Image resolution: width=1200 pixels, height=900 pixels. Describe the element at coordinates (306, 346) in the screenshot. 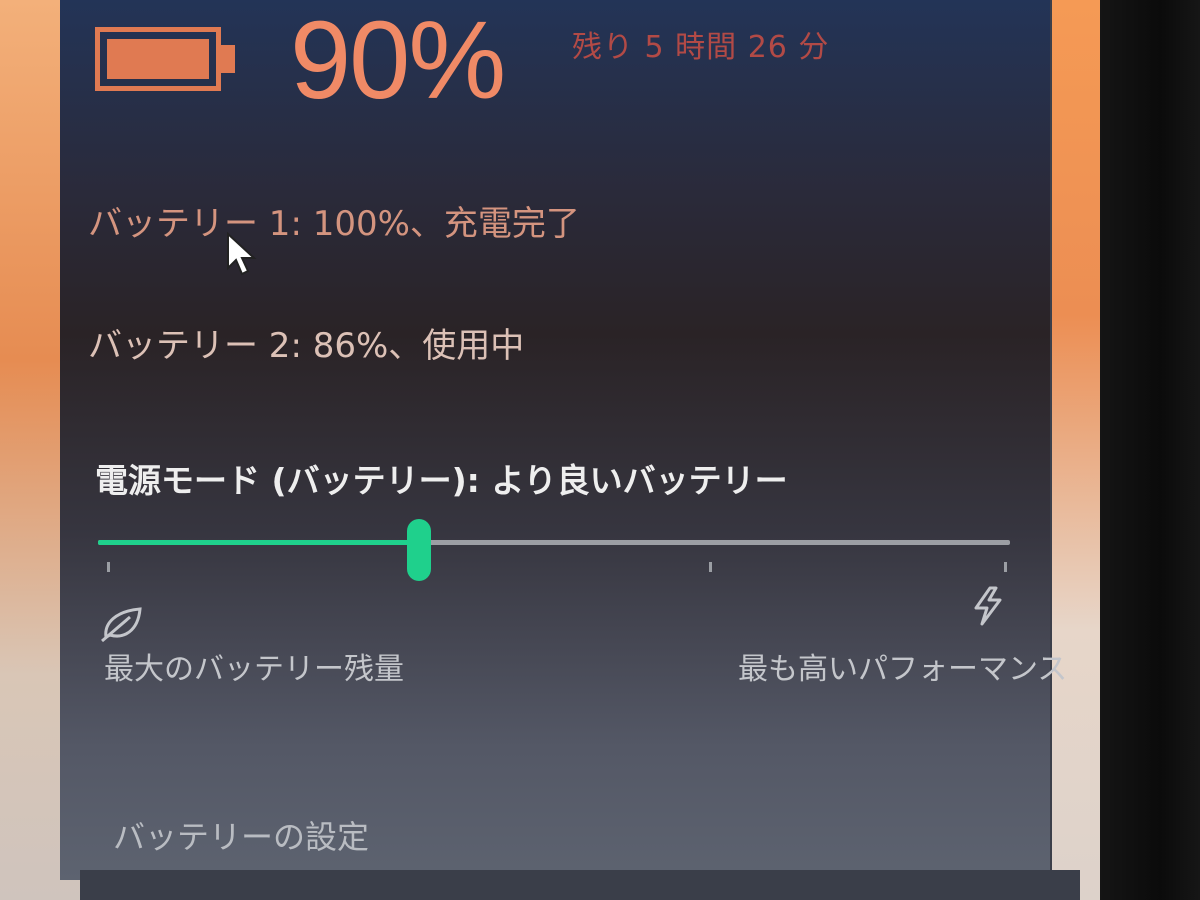

I see `battery-2-status: バッテリー 2: 86%、使用中` at that location.